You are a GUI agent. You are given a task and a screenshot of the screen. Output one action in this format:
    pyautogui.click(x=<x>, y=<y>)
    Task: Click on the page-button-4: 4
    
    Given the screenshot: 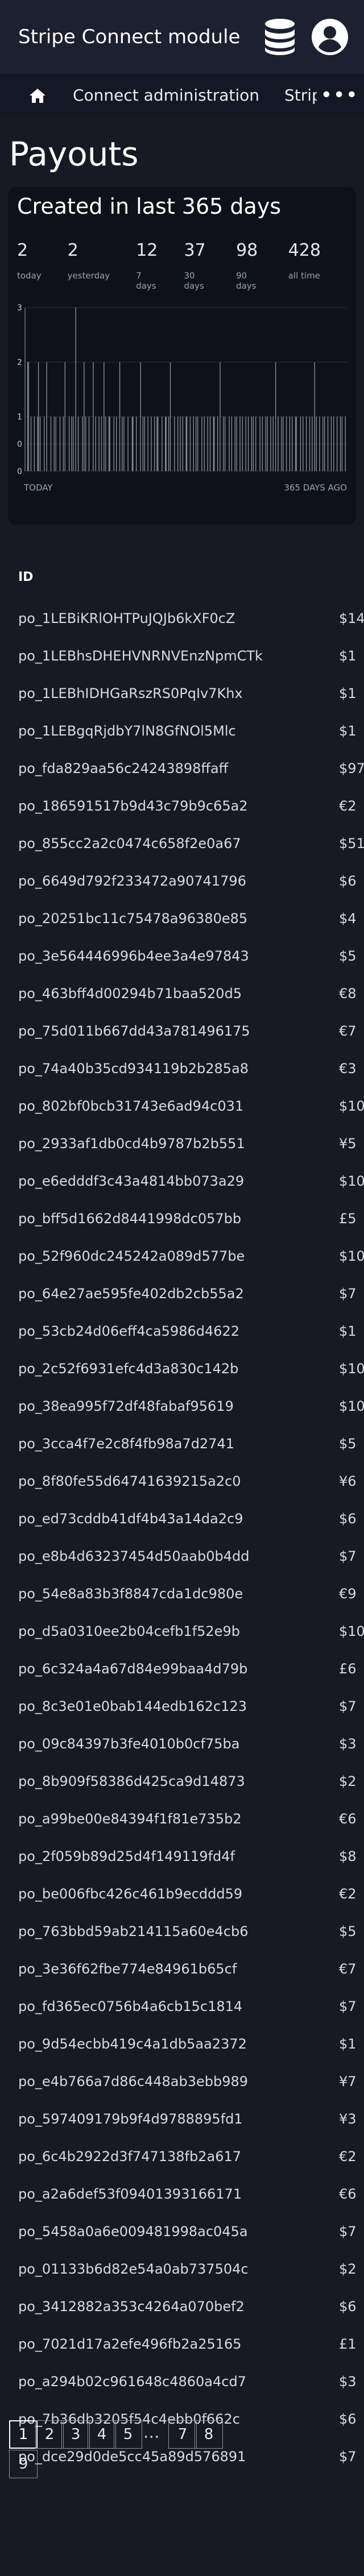 What is the action you would take?
    pyautogui.click(x=102, y=2434)
    